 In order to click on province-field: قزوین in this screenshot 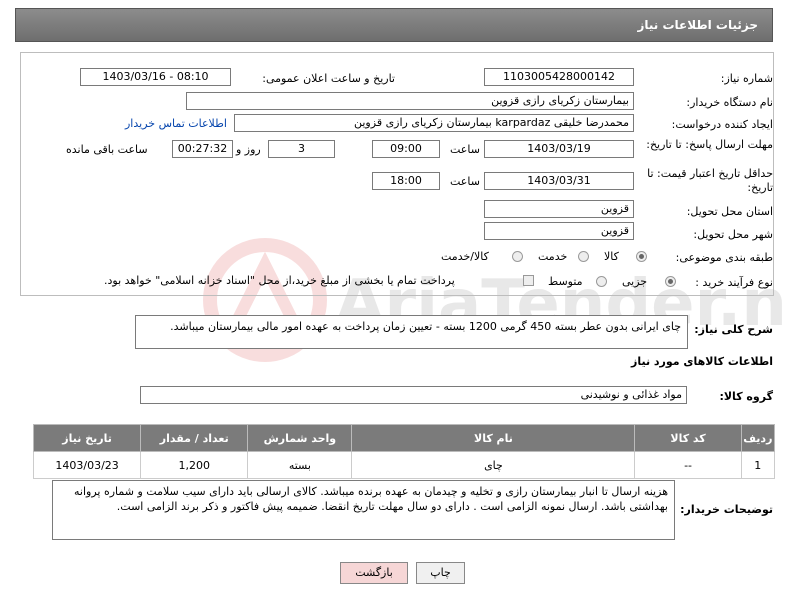, I will do `click(559, 209)`.